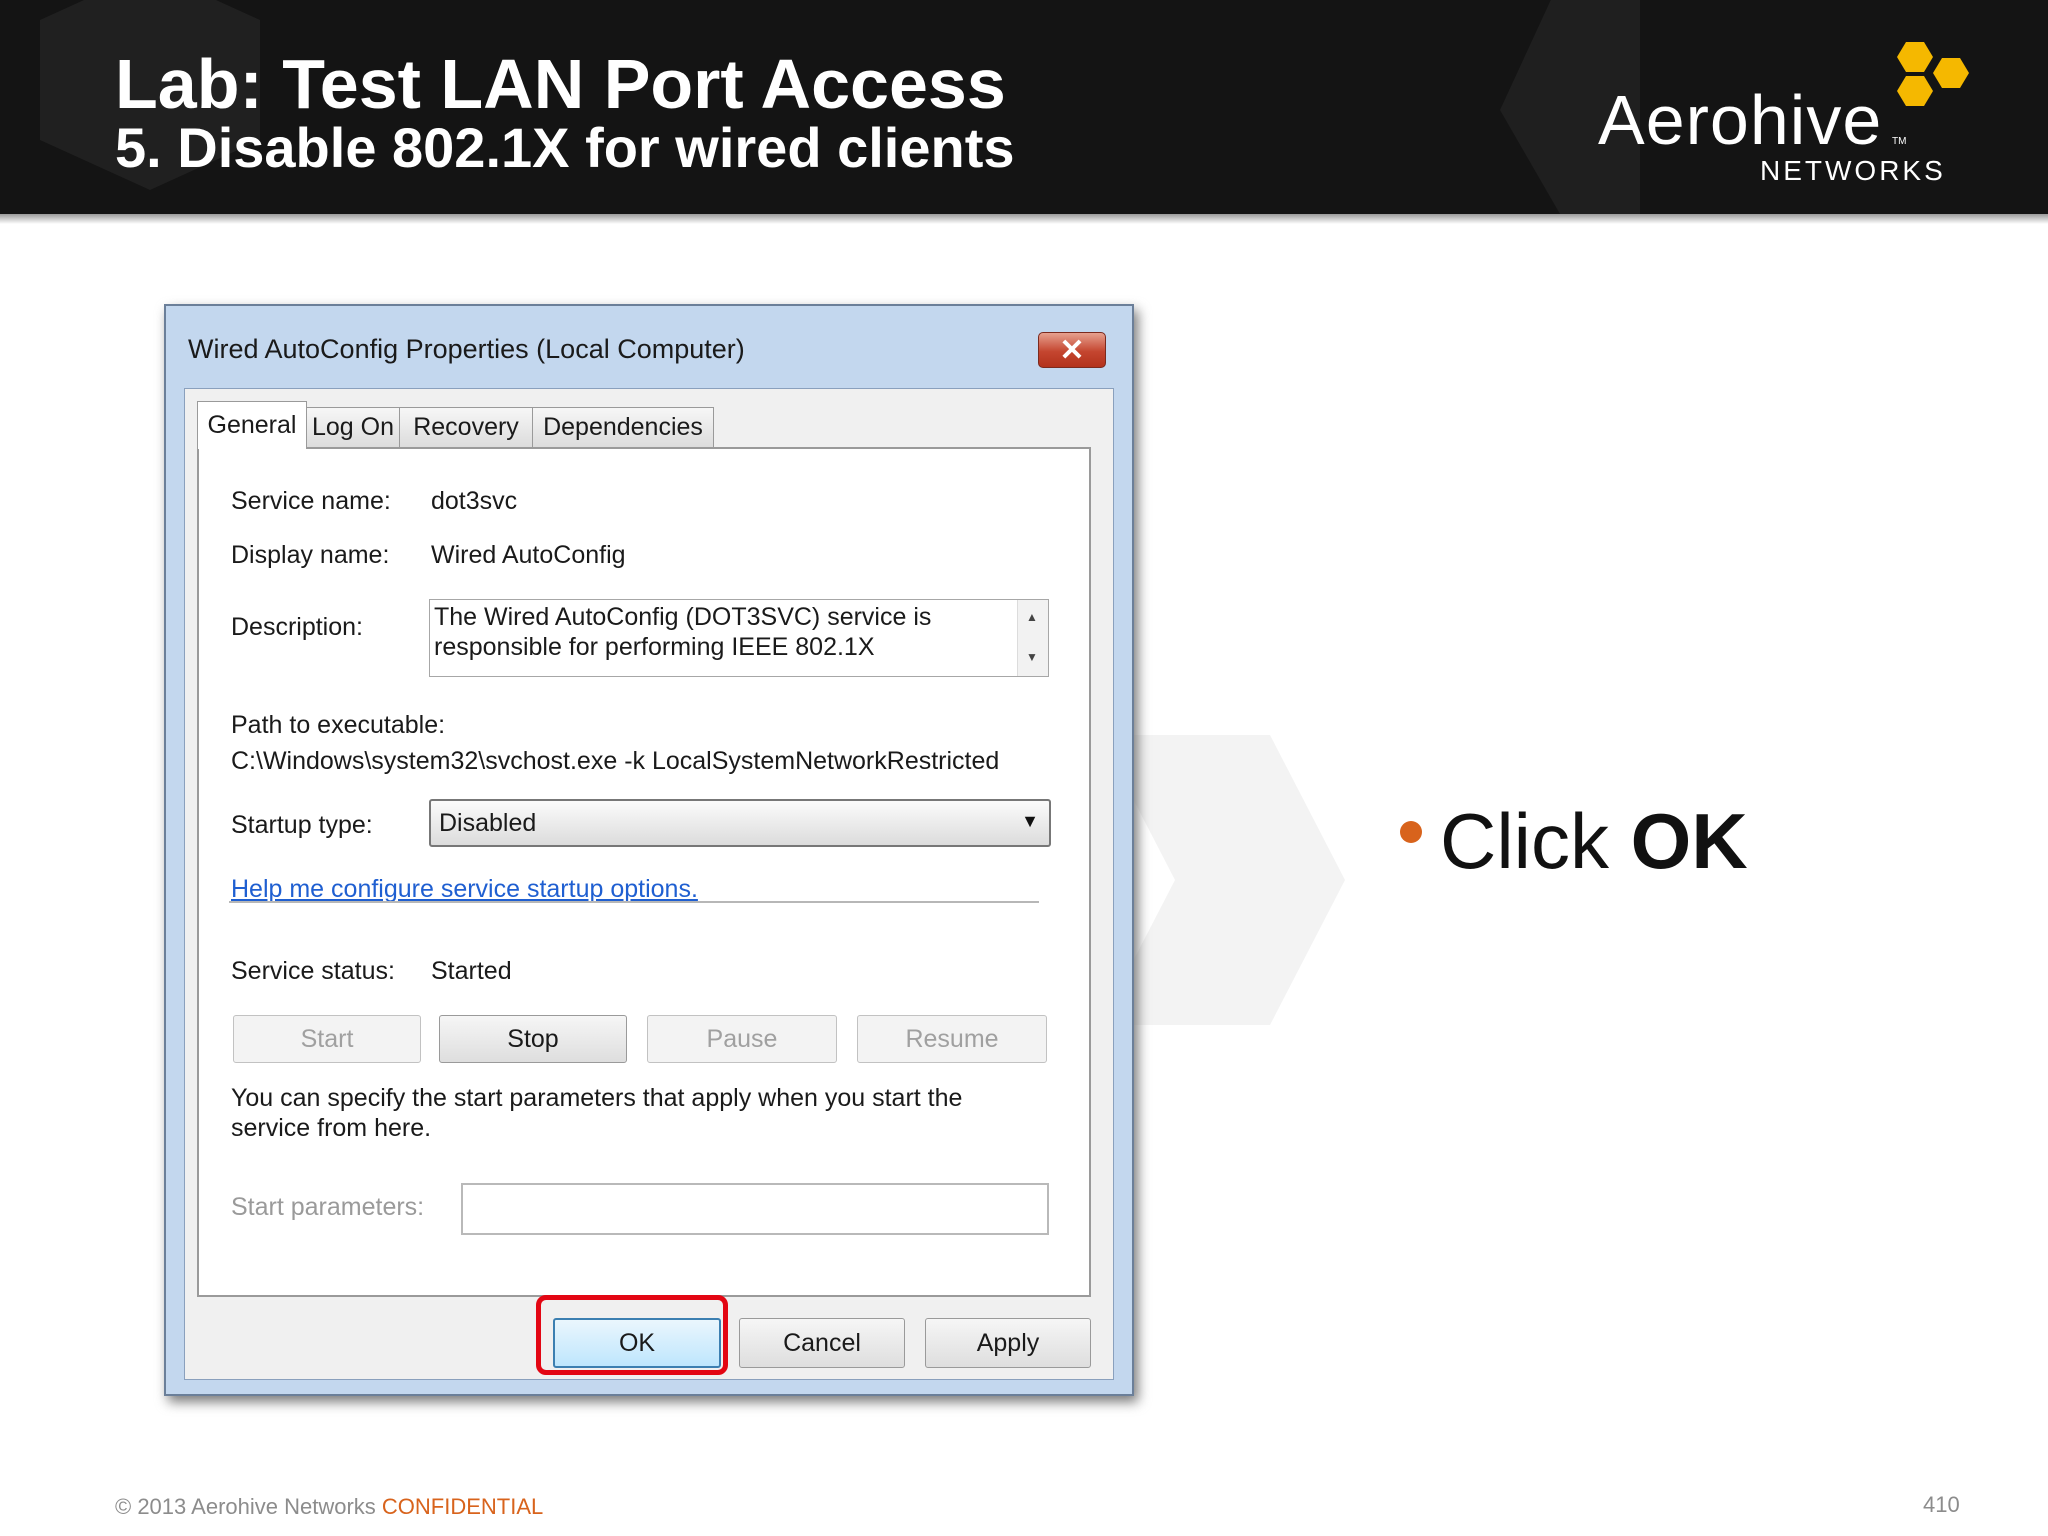  I want to click on service-name-value: dot3svc, so click(474, 501).